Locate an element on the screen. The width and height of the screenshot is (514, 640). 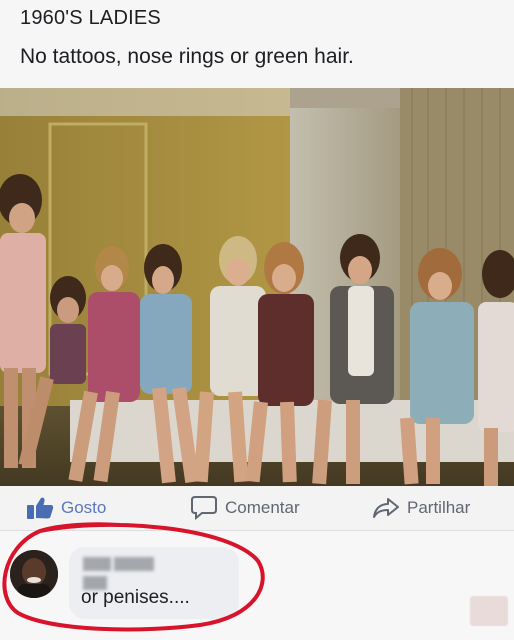
share-button: Partilhar is located at coordinates (421, 508).